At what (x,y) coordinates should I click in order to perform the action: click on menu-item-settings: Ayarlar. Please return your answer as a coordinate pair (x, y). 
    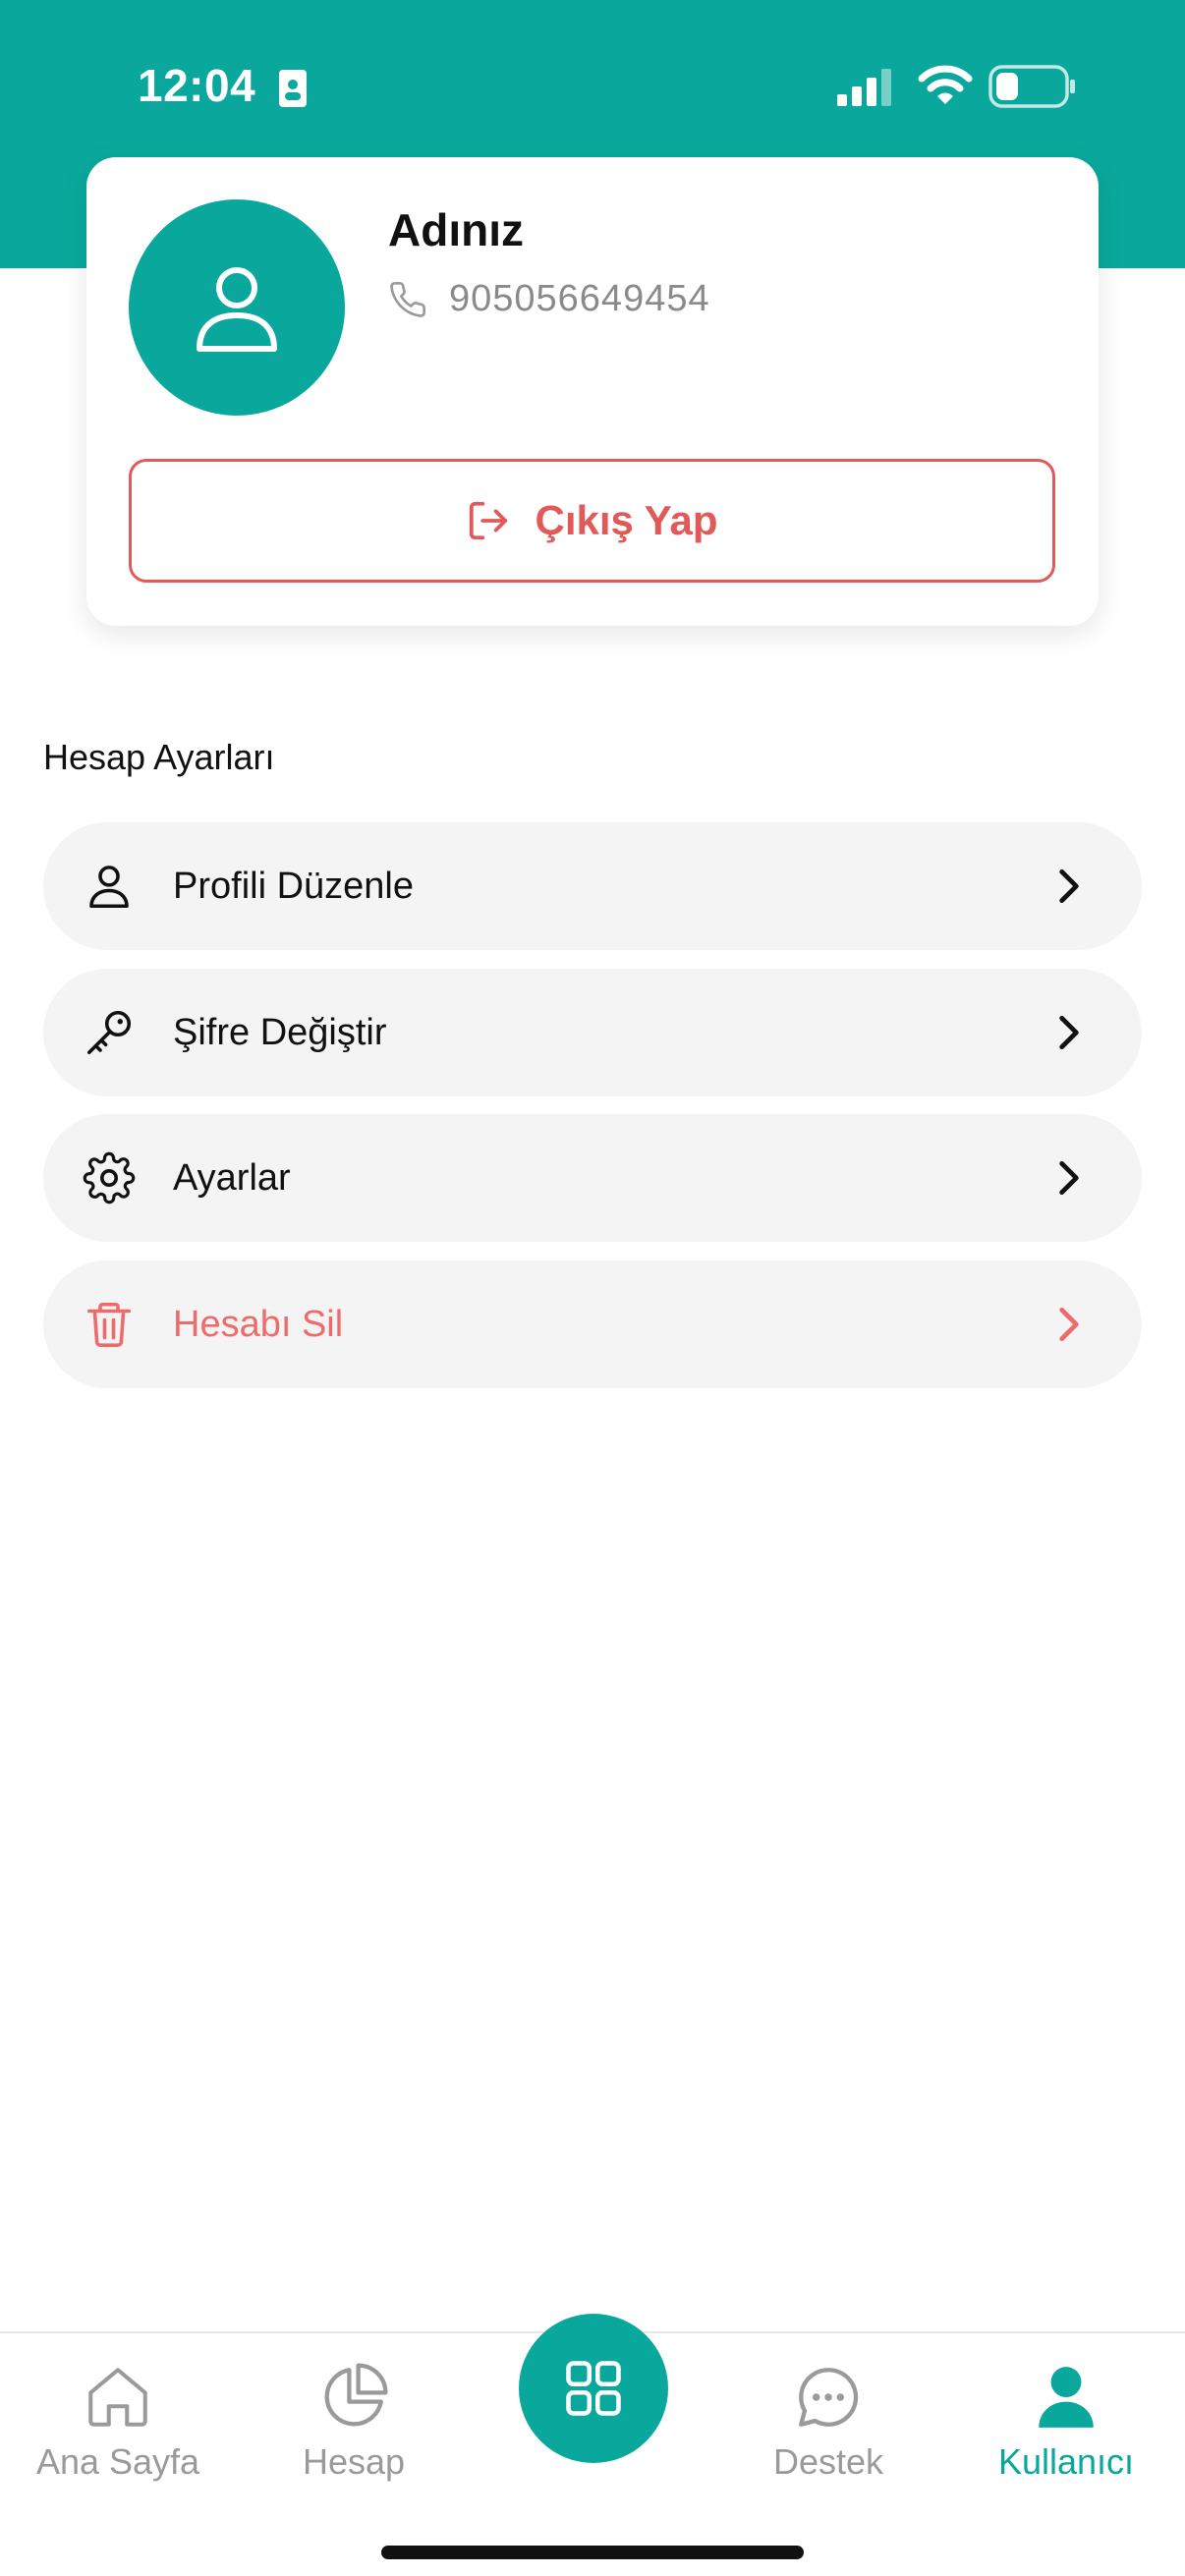
    Looking at the image, I should click on (592, 1178).